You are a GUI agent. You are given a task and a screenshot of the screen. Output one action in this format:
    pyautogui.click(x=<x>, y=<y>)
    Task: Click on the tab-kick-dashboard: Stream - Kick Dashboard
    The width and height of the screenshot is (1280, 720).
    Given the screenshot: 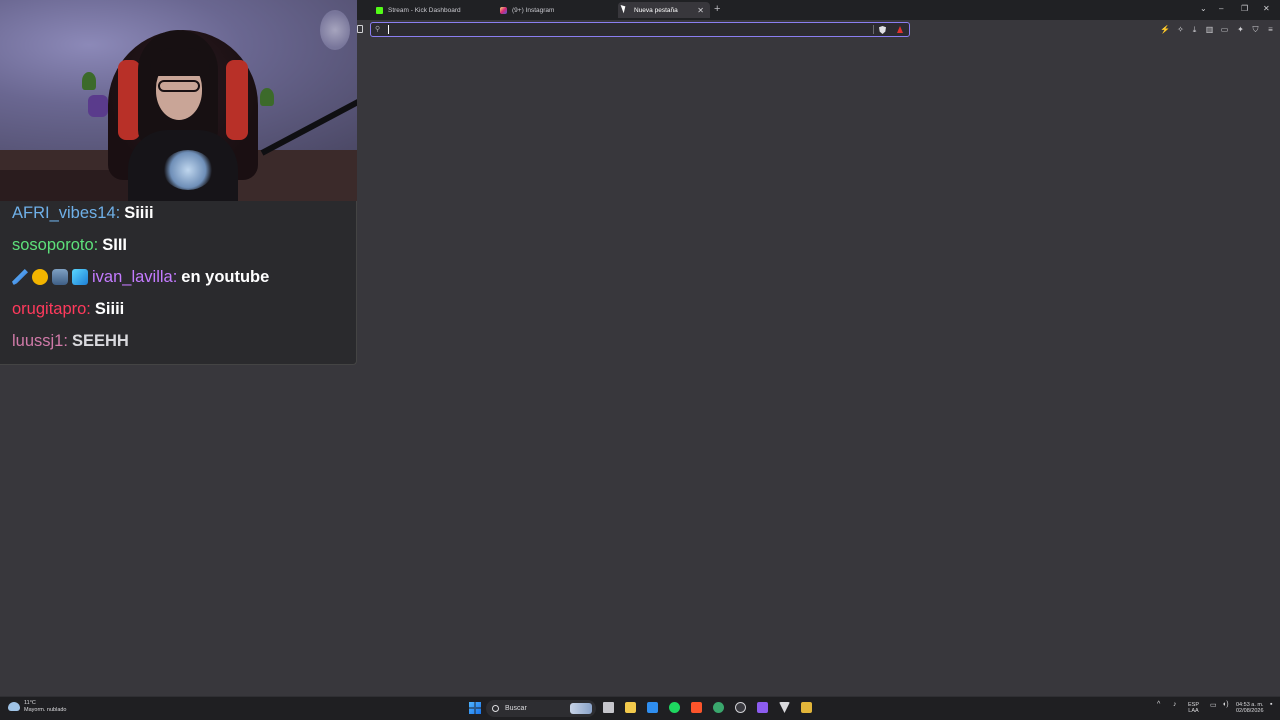 What is the action you would take?
    pyautogui.click(x=429, y=10)
    